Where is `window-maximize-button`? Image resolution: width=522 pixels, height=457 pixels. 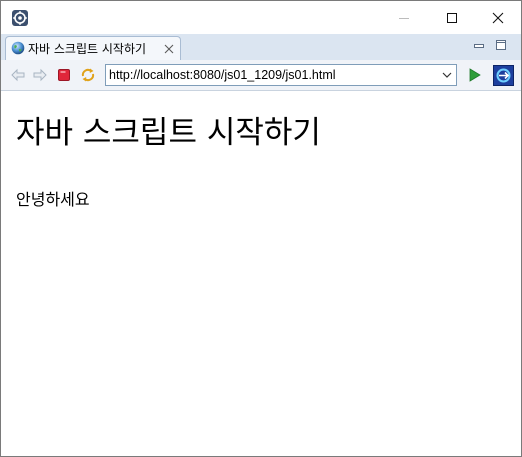 window-maximize-button is located at coordinates (452, 17).